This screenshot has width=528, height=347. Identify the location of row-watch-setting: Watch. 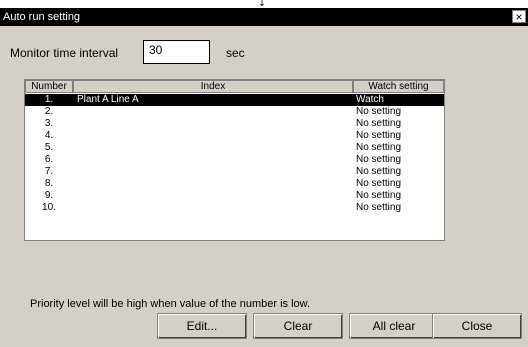
(370, 99).